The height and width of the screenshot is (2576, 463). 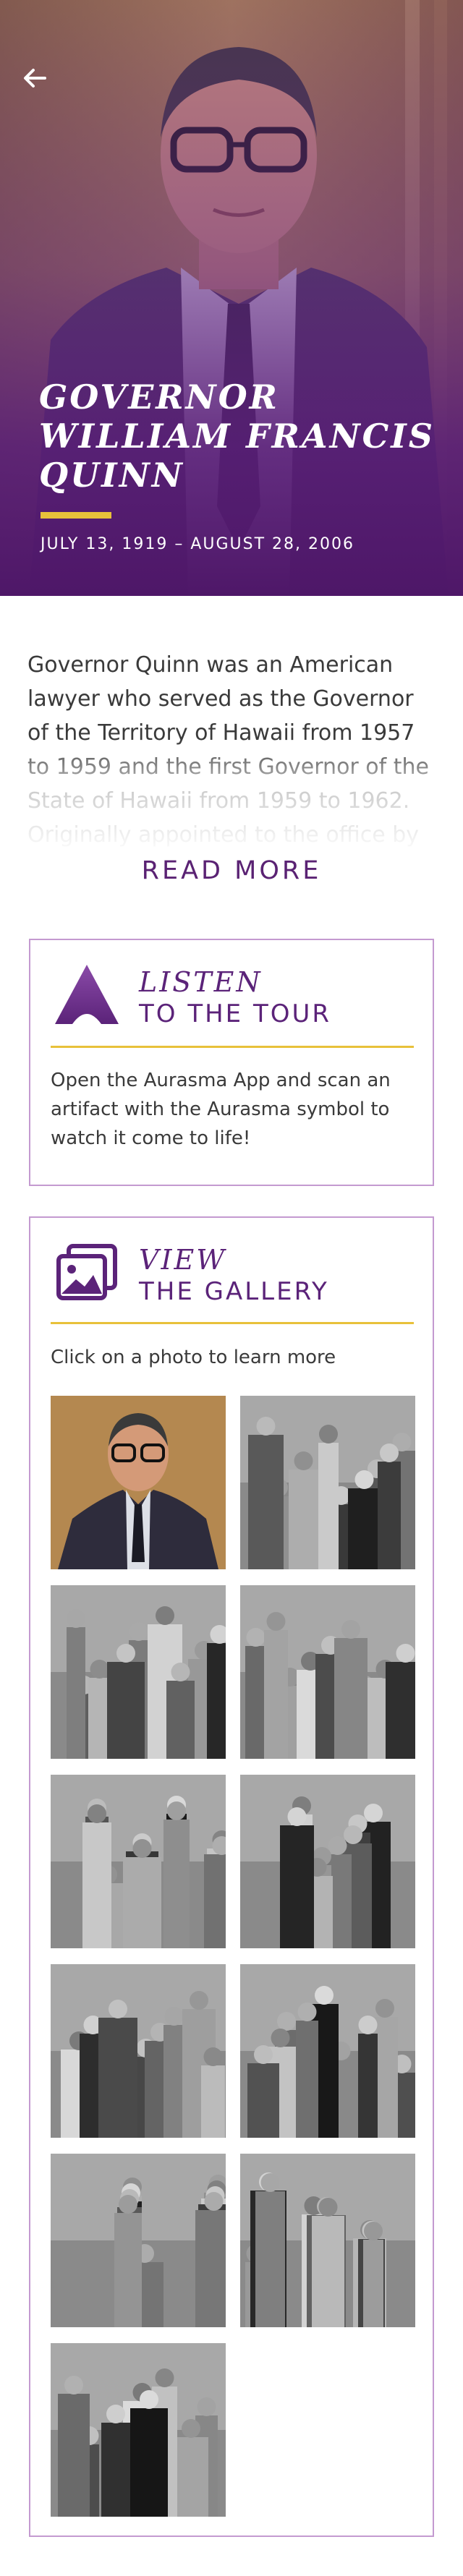 What do you see at coordinates (327, 1861) in the screenshot?
I see `gallery-photo-crowd` at bounding box center [327, 1861].